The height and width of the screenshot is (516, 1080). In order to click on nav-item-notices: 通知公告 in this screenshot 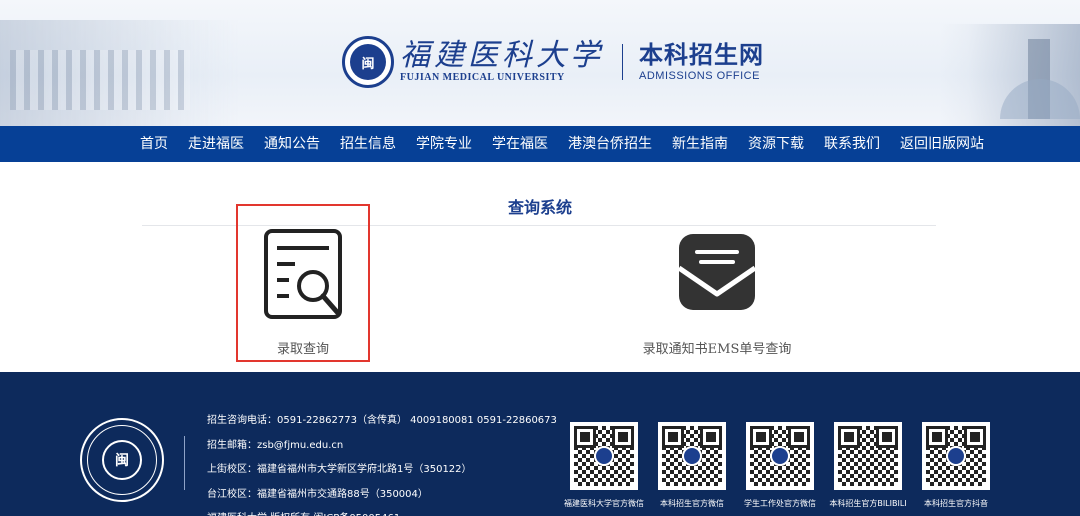, I will do `click(292, 144)`.